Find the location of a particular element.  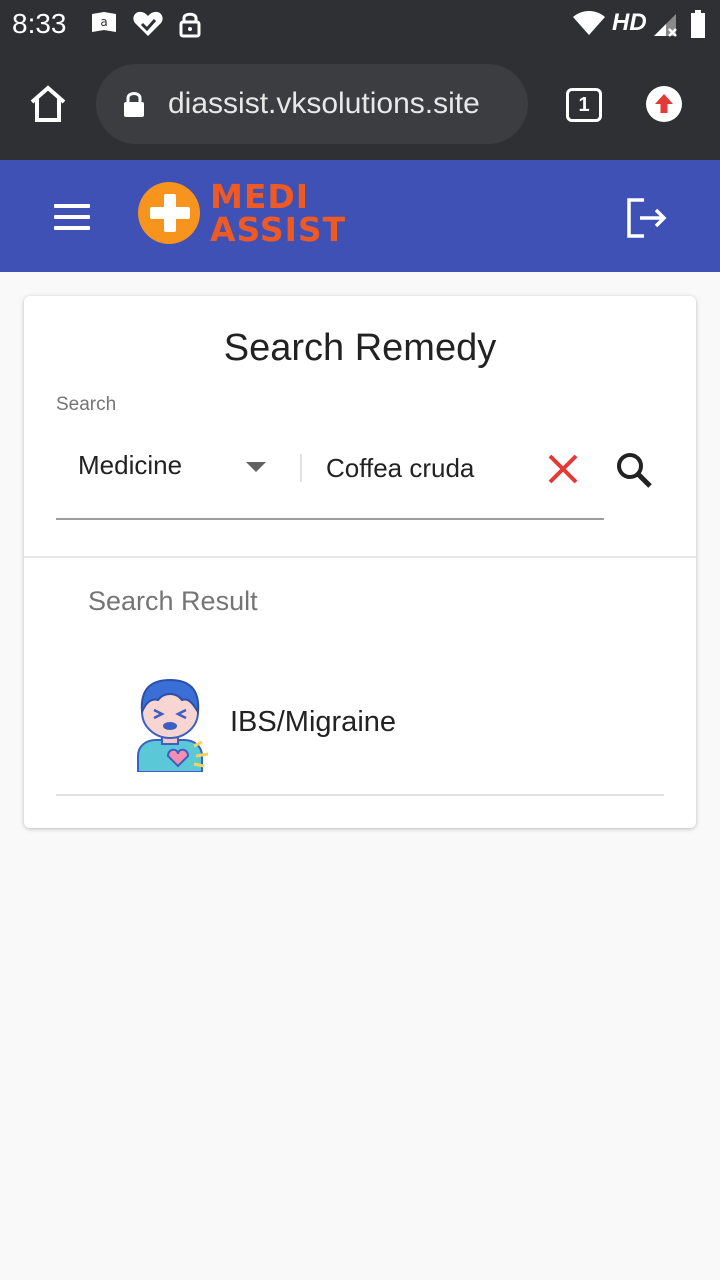

medi-assist-logo: MEDI ASSIST is located at coordinates (253, 215).